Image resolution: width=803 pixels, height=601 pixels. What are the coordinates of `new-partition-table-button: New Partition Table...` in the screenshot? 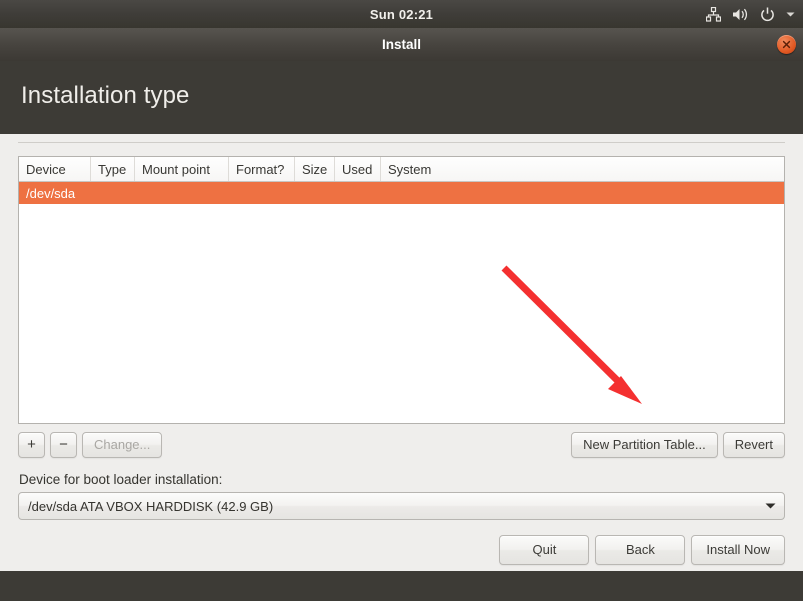 It's located at (644, 445).